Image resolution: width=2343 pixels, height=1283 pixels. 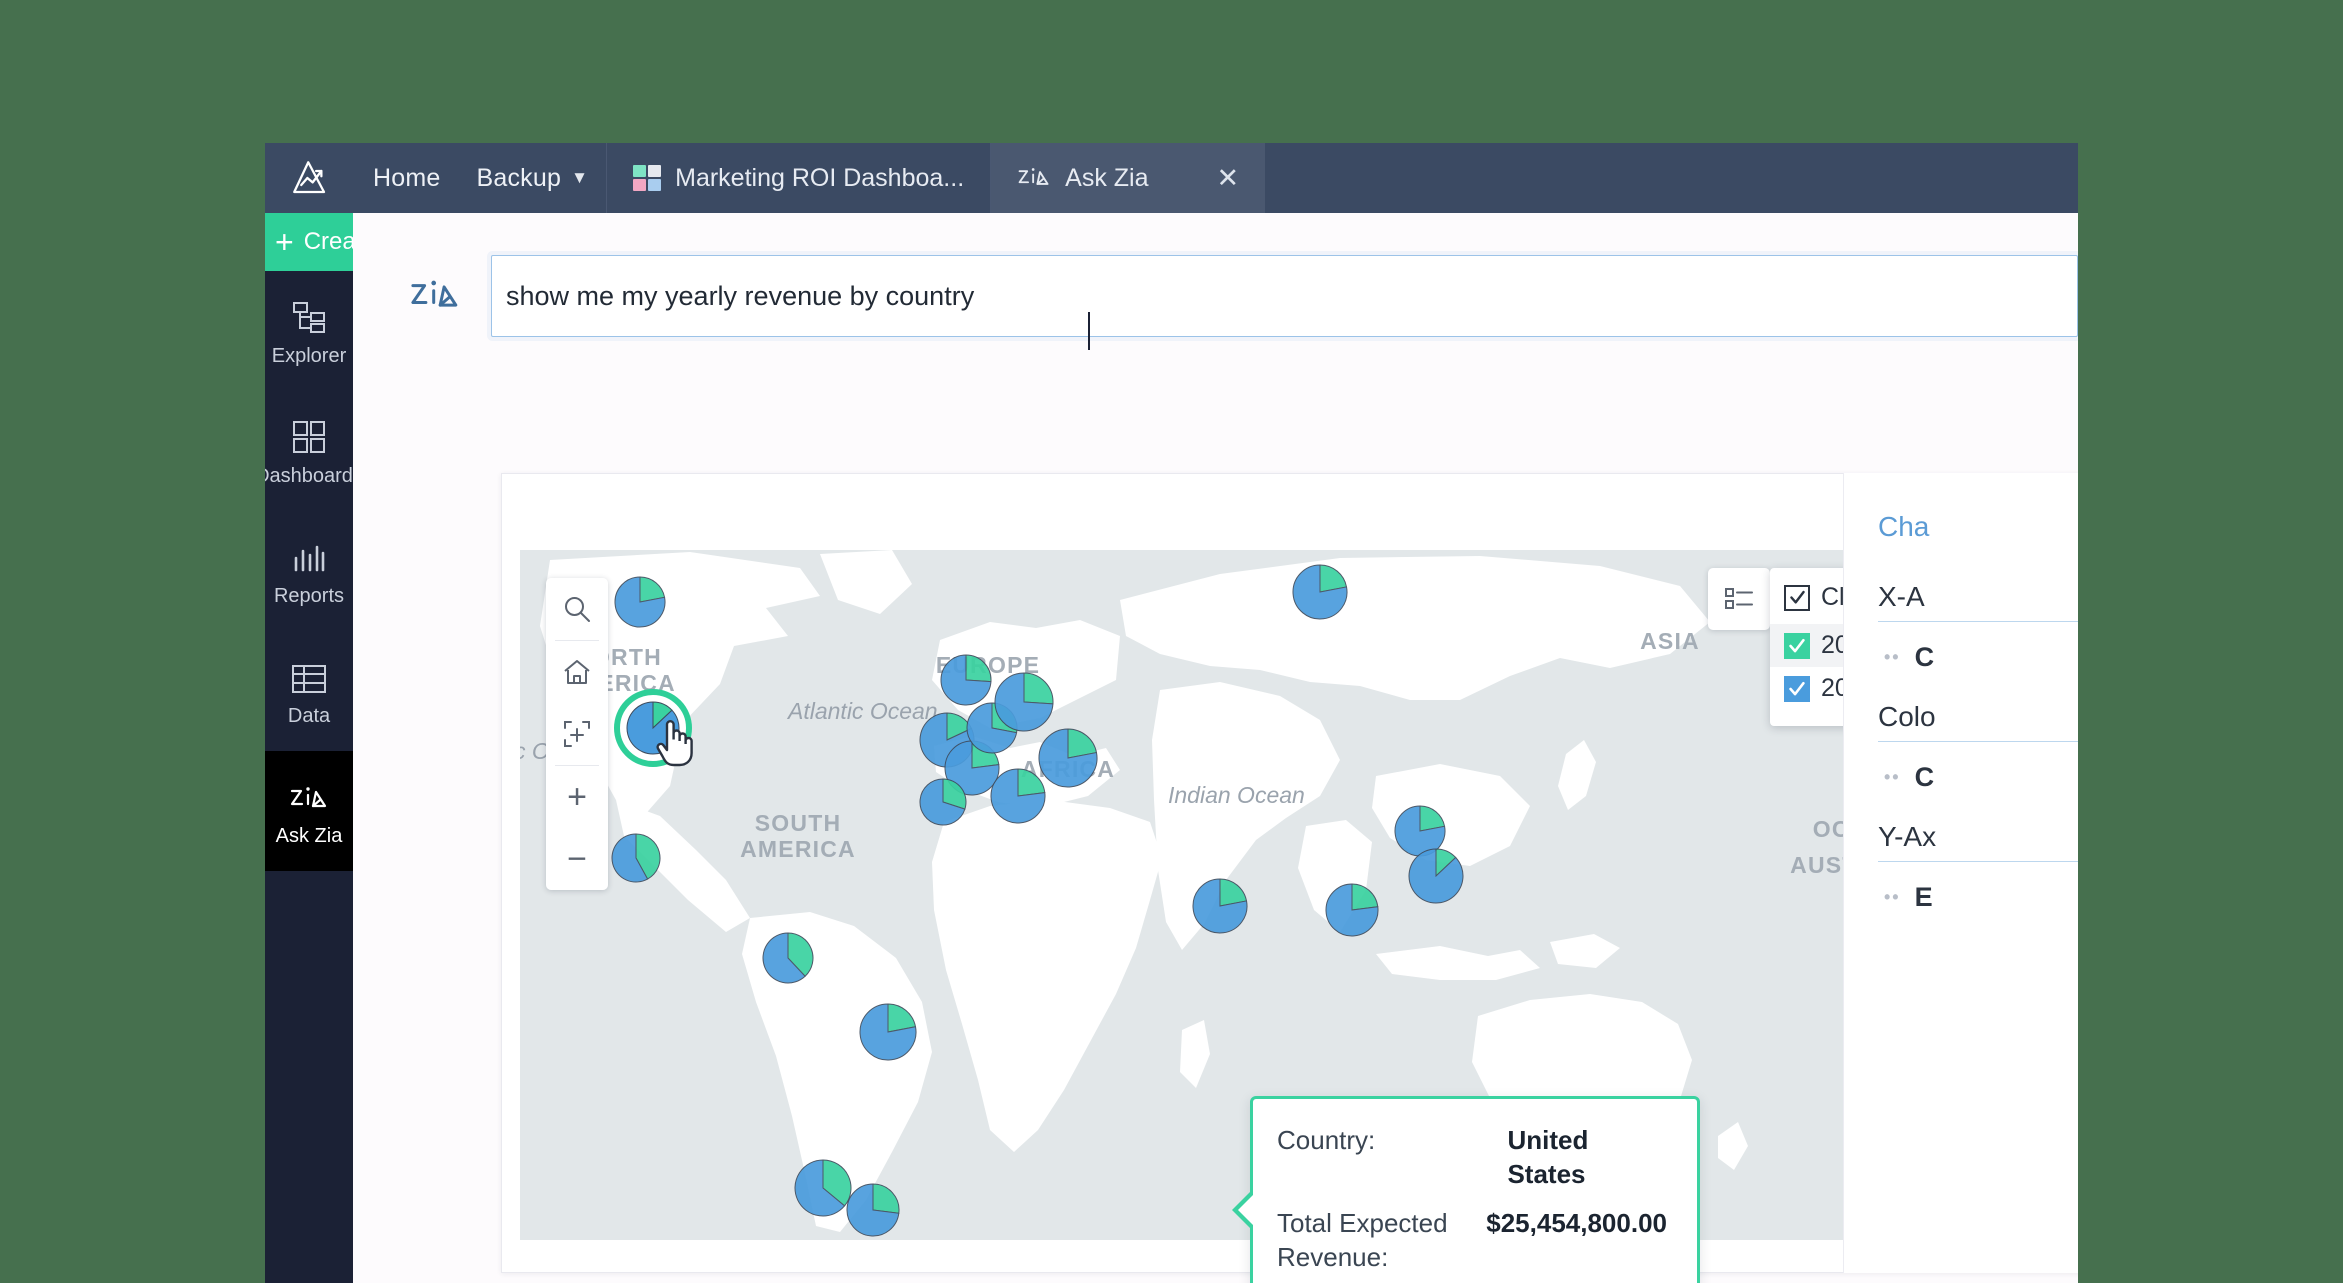 What do you see at coordinates (1024, 702) in the screenshot?
I see `pie-marker-germany` at bounding box center [1024, 702].